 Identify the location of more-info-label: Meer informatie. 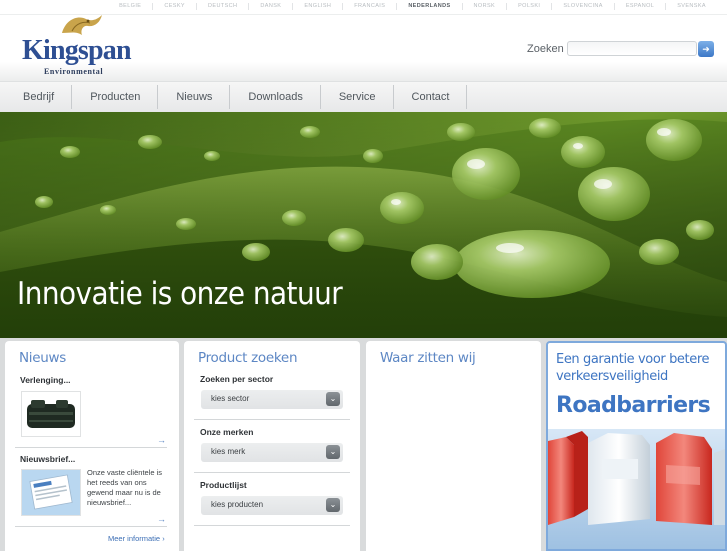
(134, 538).